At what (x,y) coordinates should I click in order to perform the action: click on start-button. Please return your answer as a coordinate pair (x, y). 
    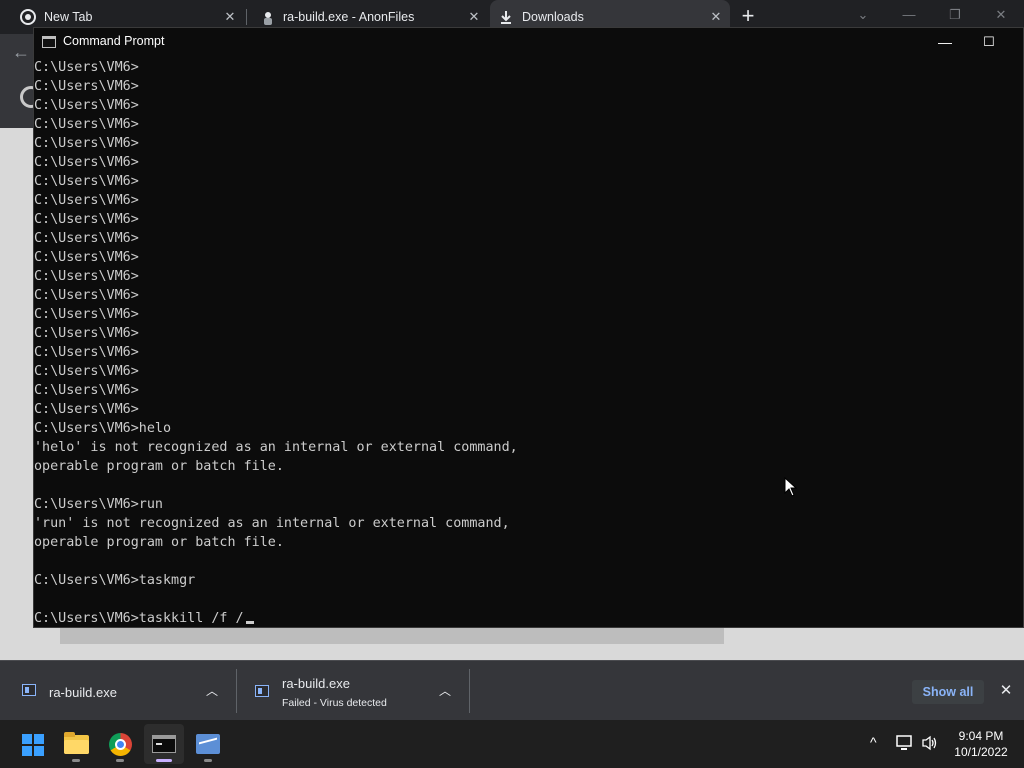
    Looking at the image, I should click on (32, 744).